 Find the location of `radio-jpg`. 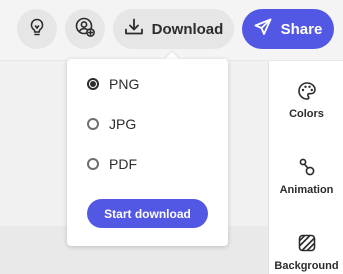

radio-jpg is located at coordinates (93, 124).